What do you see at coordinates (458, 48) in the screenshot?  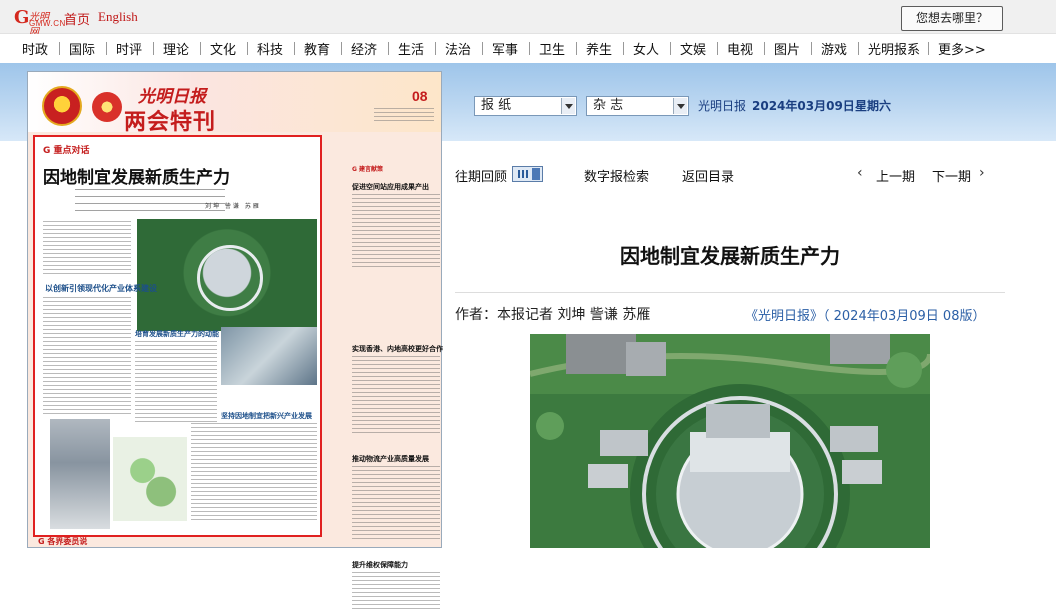 I see `nav-item-9: 法治` at bounding box center [458, 48].